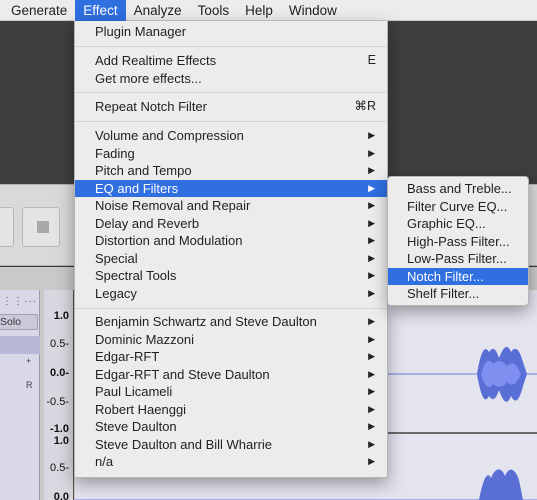 The height and width of the screenshot is (500, 537). Describe the element at coordinates (214, 10) in the screenshot. I see `menu-tools: Tools` at that location.